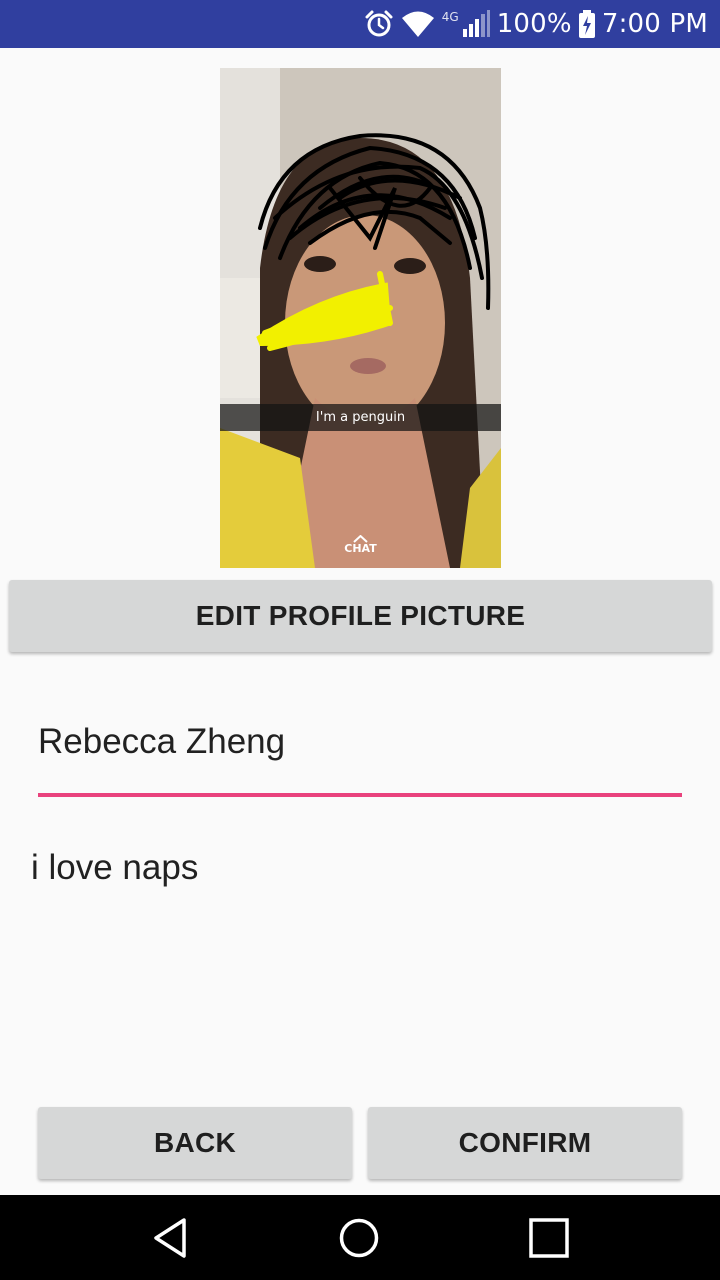 The width and height of the screenshot is (720, 1280). Describe the element at coordinates (356, 868) in the screenshot. I see `bio-text: i love naps` at that location.